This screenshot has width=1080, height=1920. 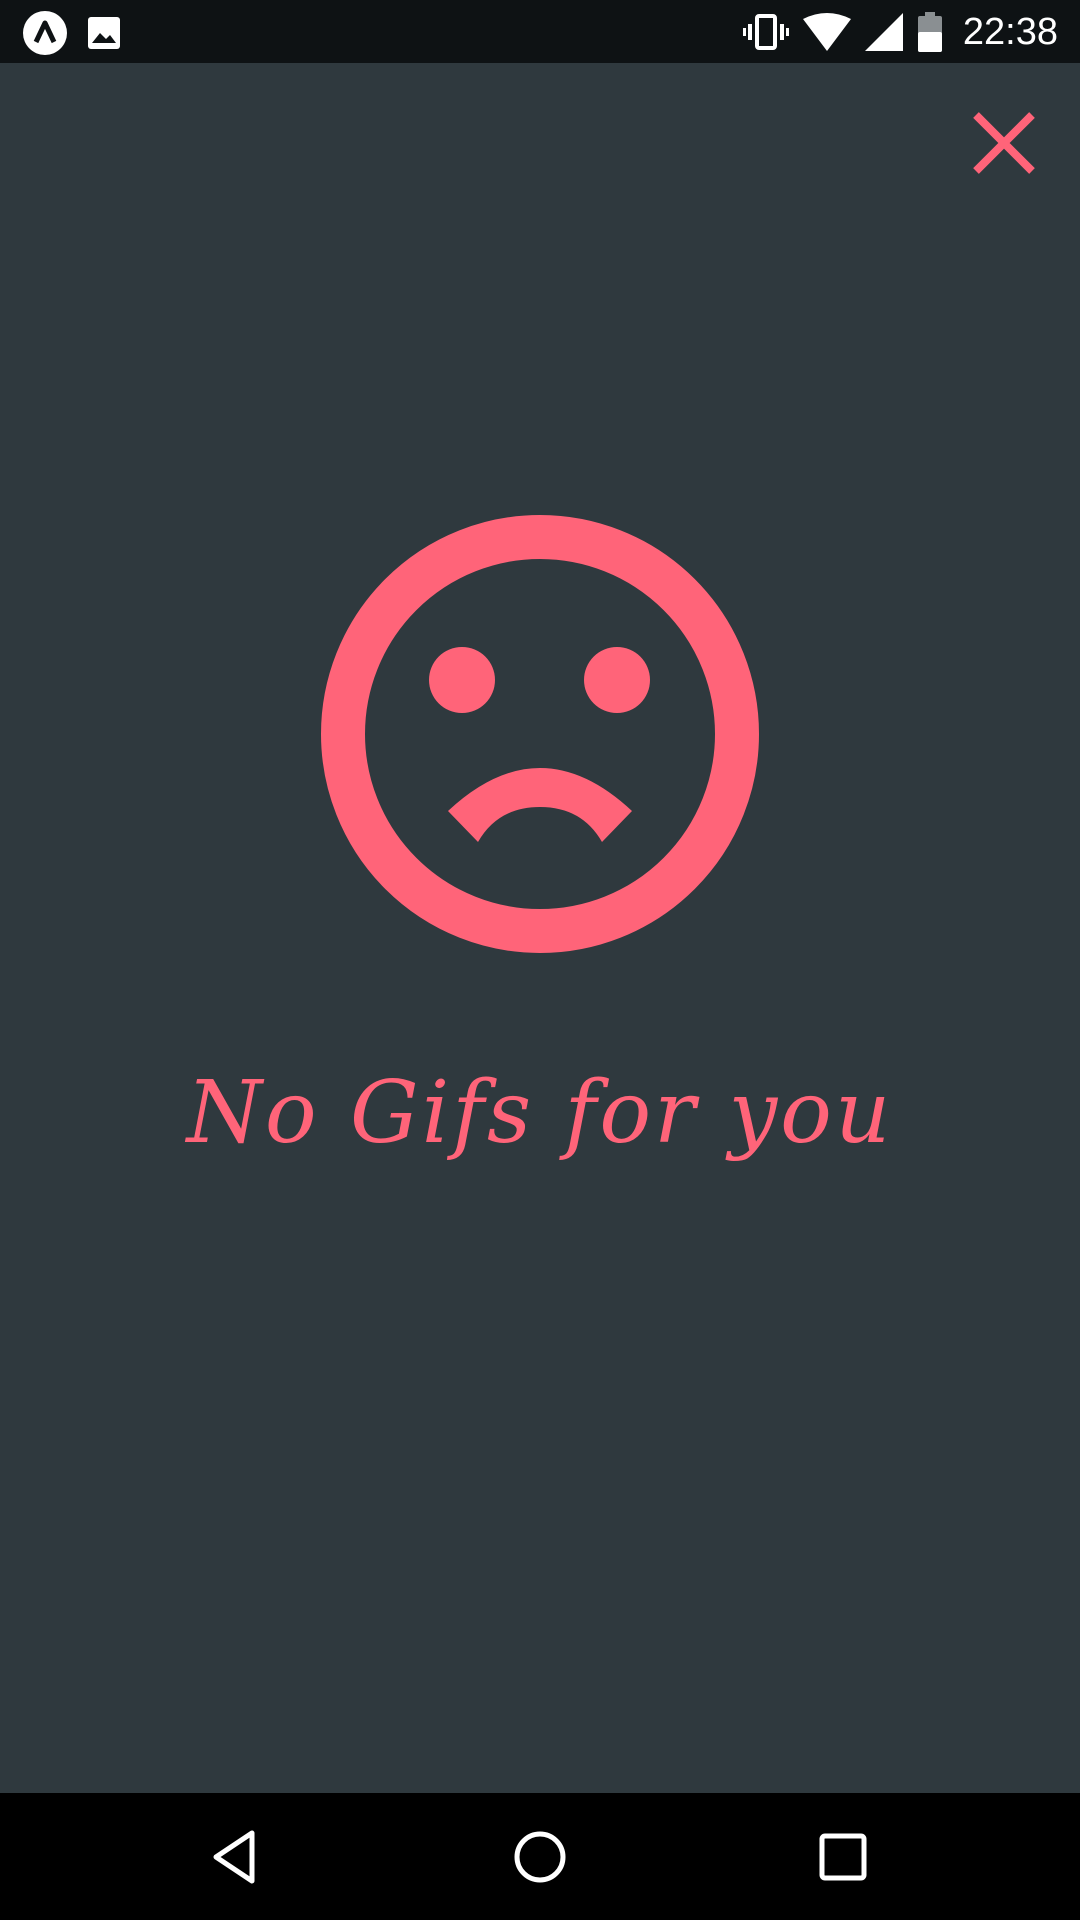 I want to click on signal-icon, so click(x=883, y=32).